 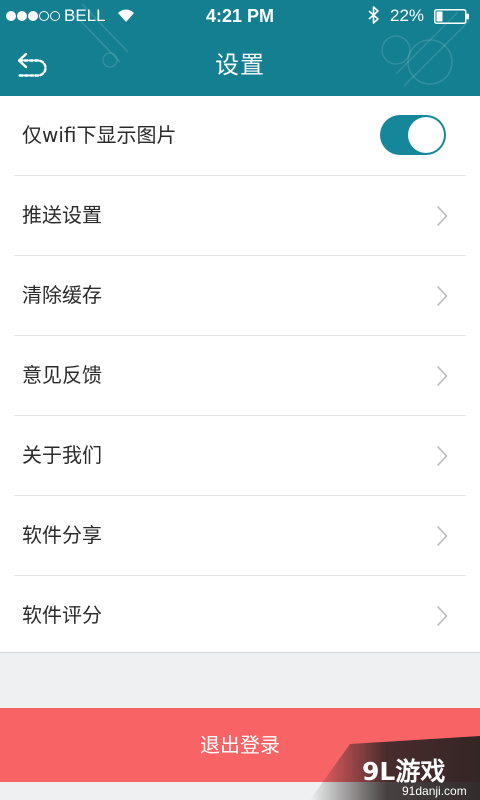 What do you see at coordinates (62, 455) in the screenshot?
I see `settings-item-label: 关于我们` at bounding box center [62, 455].